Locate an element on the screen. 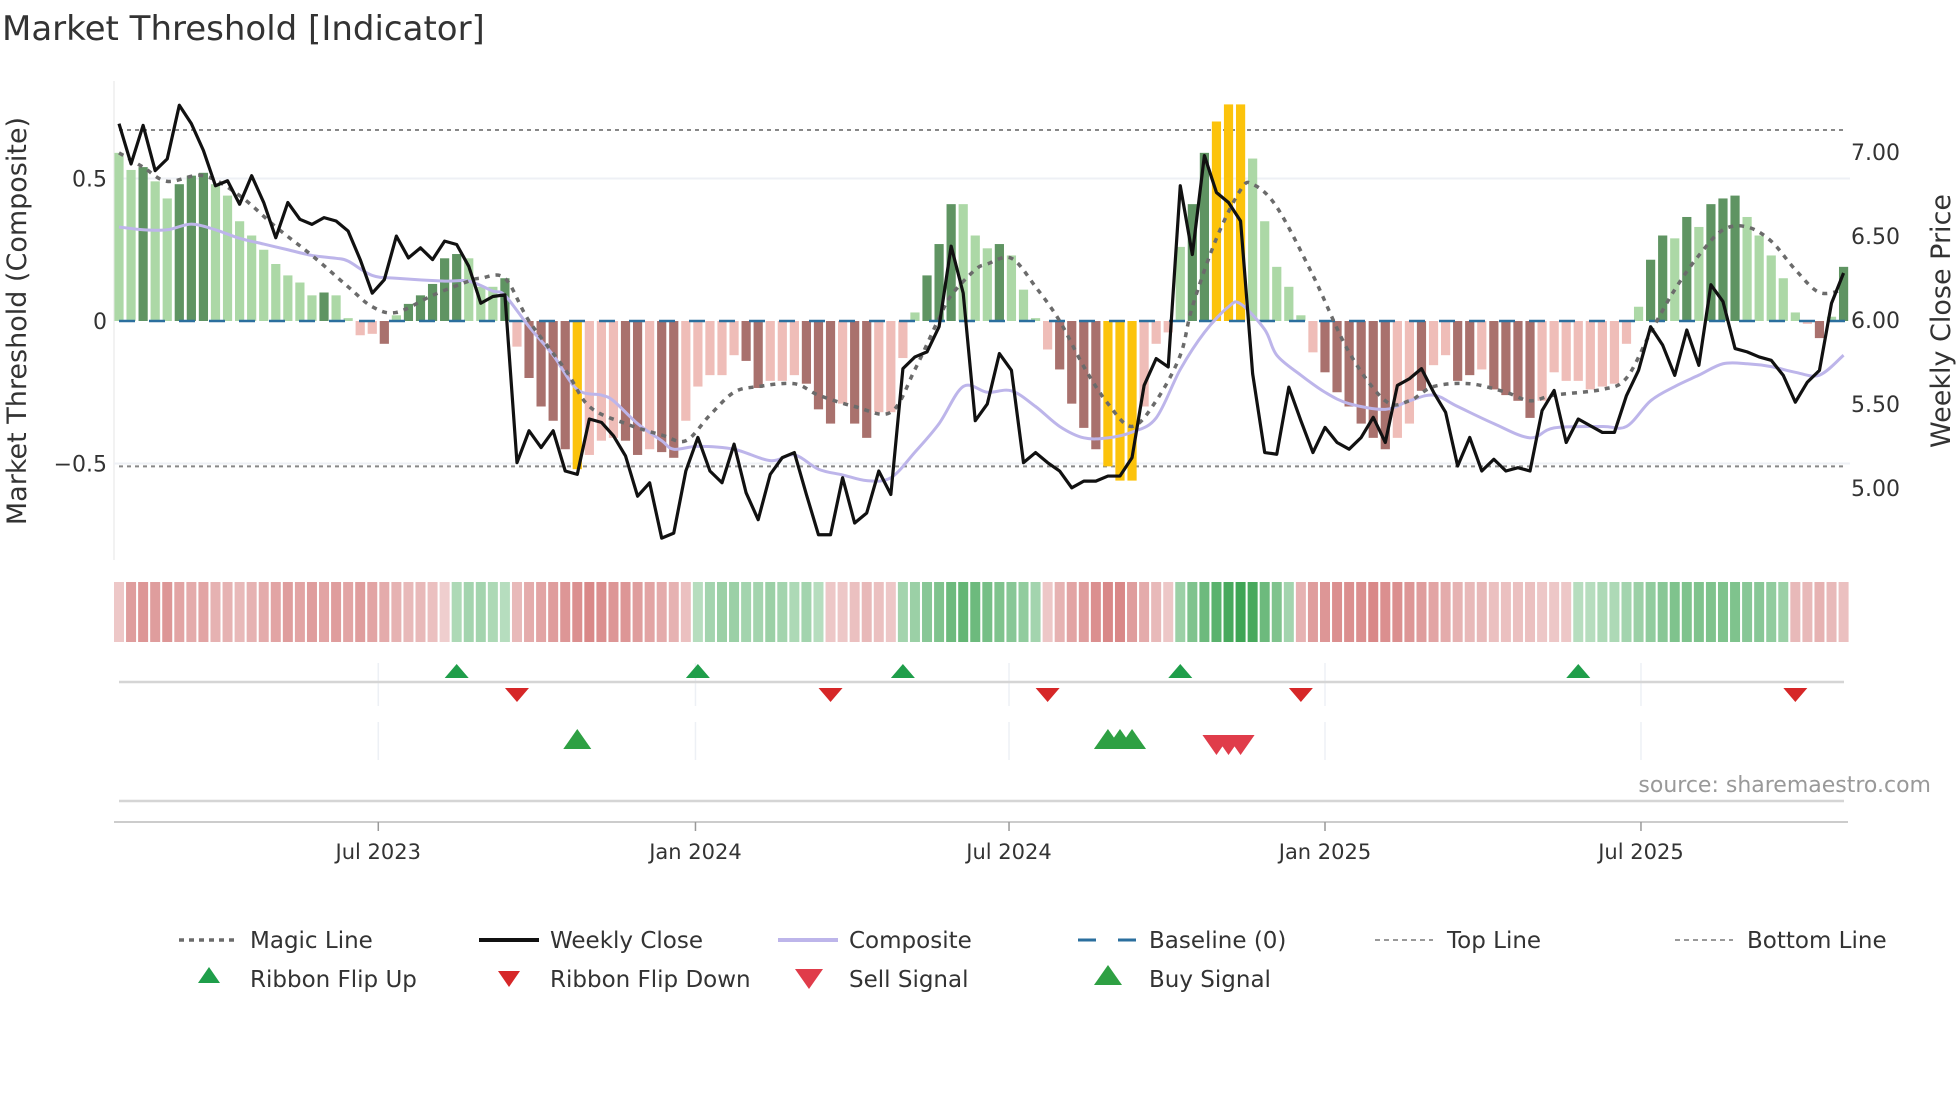 The width and height of the screenshot is (1960, 1102). legend-label: Bottom Line is located at coordinates (1817, 941).